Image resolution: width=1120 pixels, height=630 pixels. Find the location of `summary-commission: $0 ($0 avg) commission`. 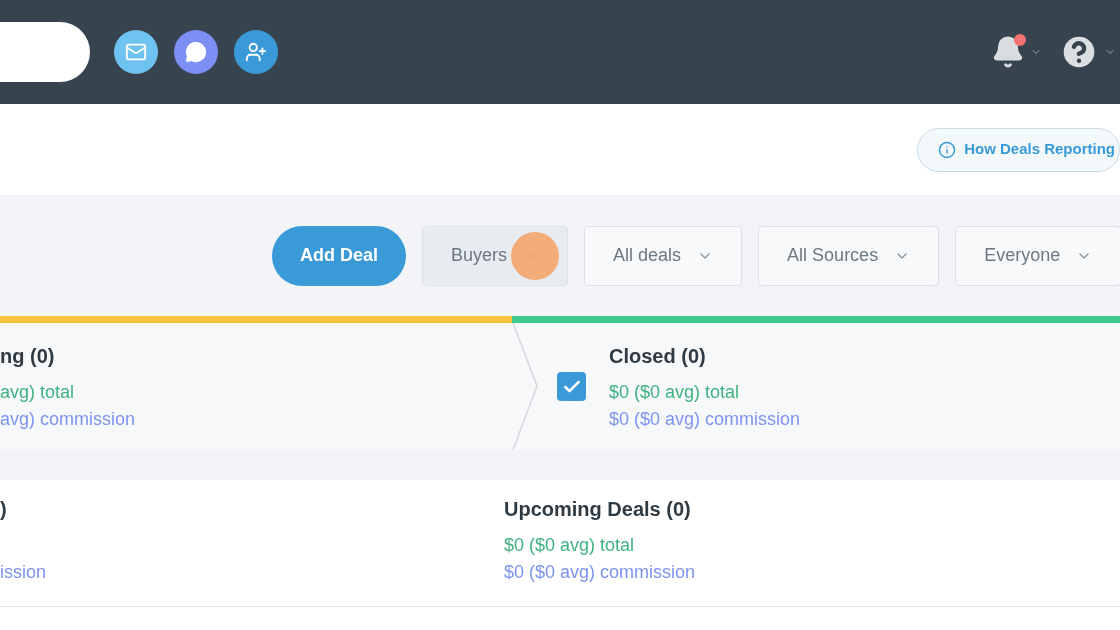

summary-commission: $0 ($0 avg) commission is located at coordinates (600, 572).